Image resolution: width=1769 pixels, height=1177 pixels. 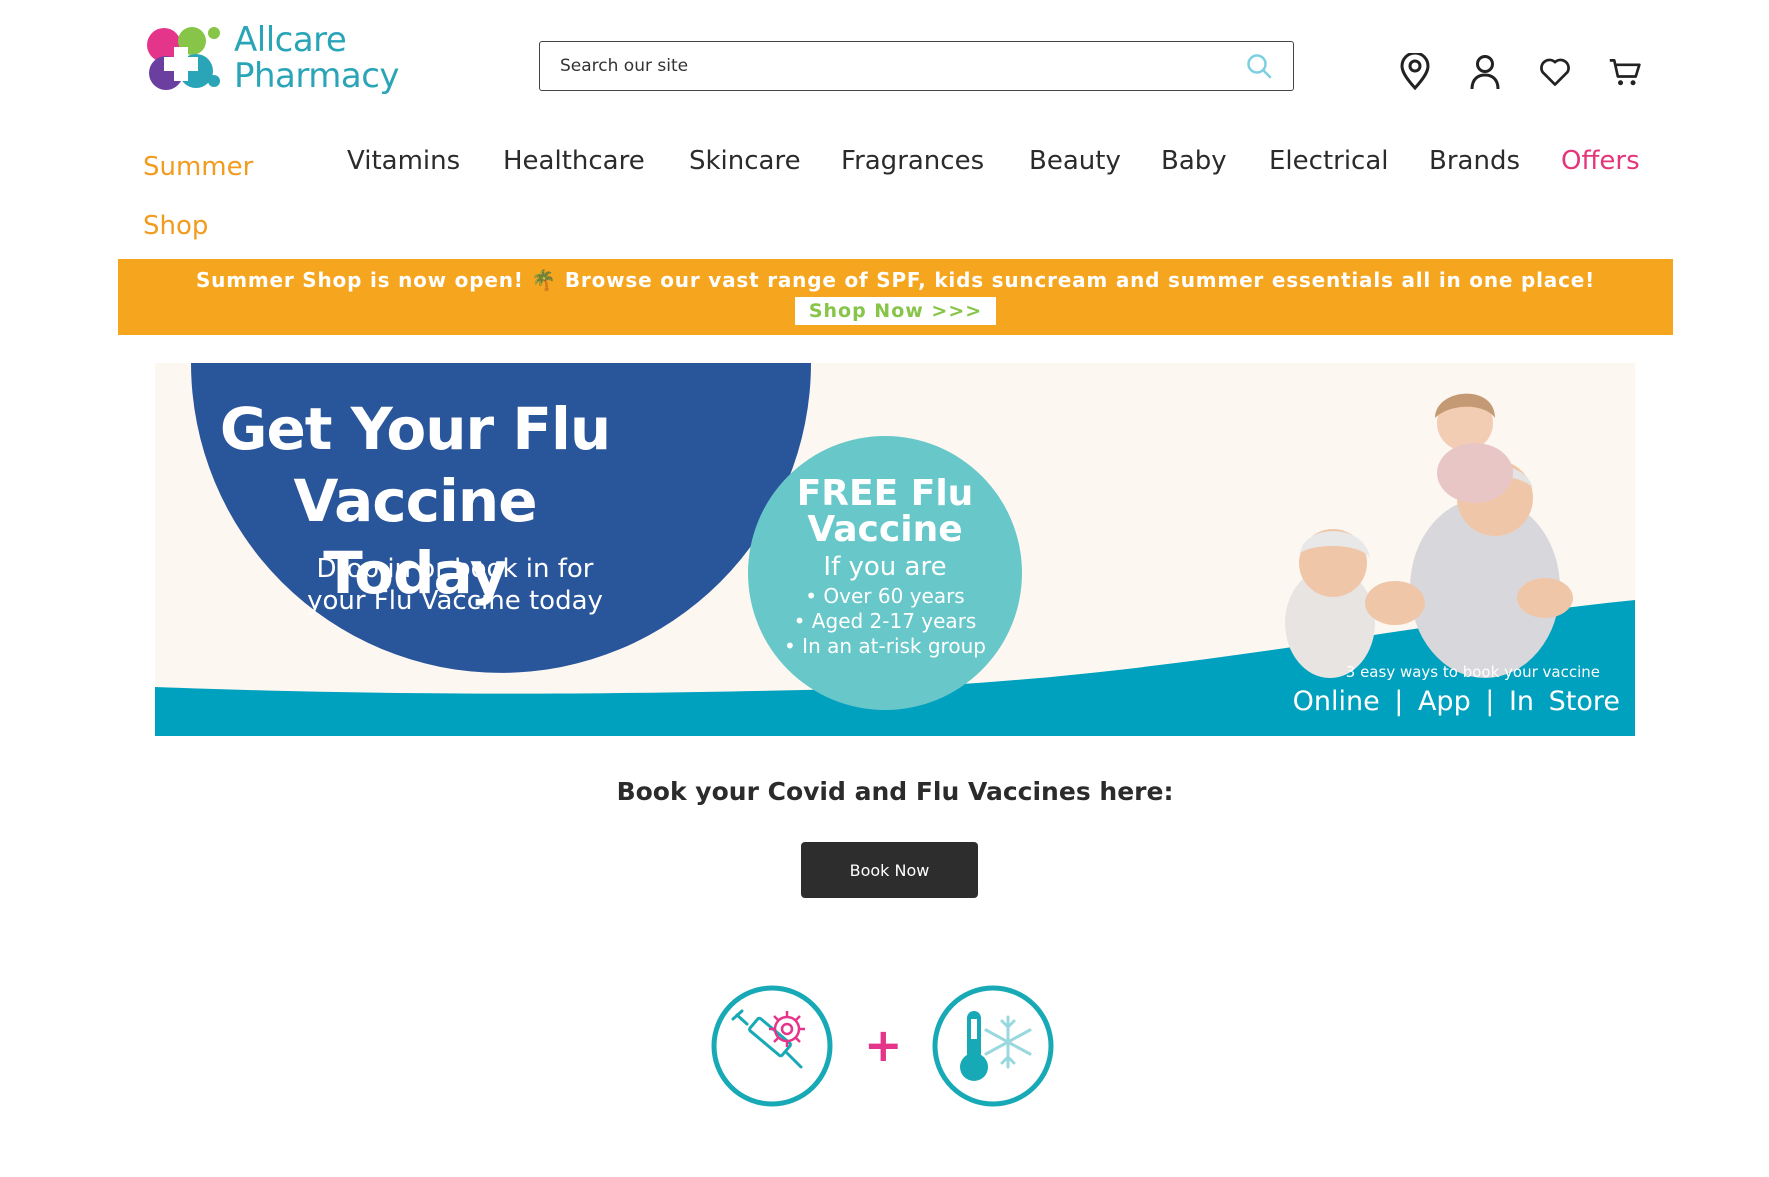 I want to click on search-box, so click(x=916, y=66).